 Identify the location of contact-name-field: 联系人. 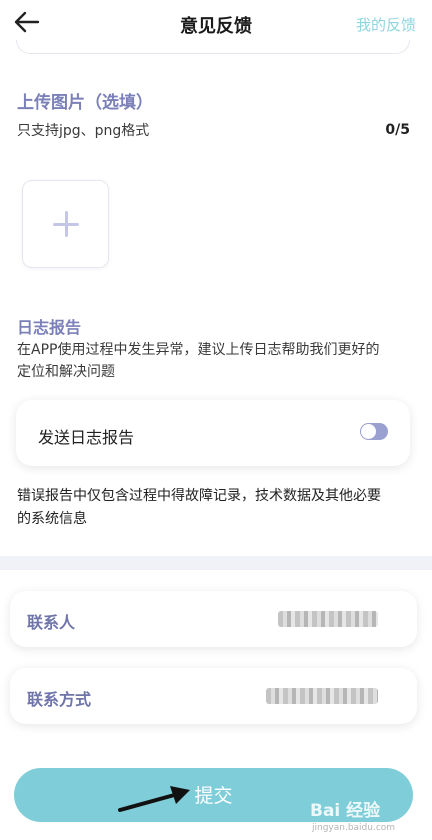
(213, 619).